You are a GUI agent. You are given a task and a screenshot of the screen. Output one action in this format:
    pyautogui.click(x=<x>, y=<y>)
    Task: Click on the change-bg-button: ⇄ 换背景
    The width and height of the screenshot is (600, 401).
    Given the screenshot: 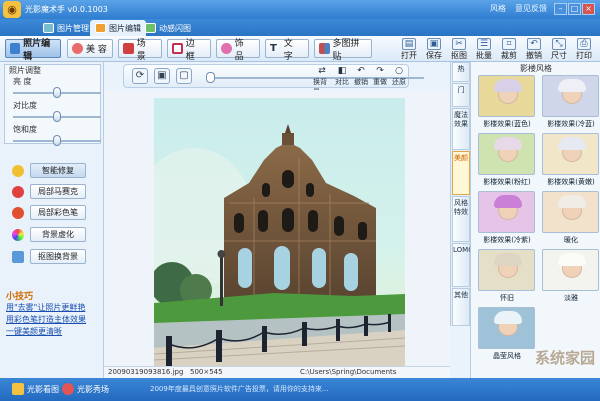 What is the action you would take?
    pyautogui.click(x=322, y=81)
    